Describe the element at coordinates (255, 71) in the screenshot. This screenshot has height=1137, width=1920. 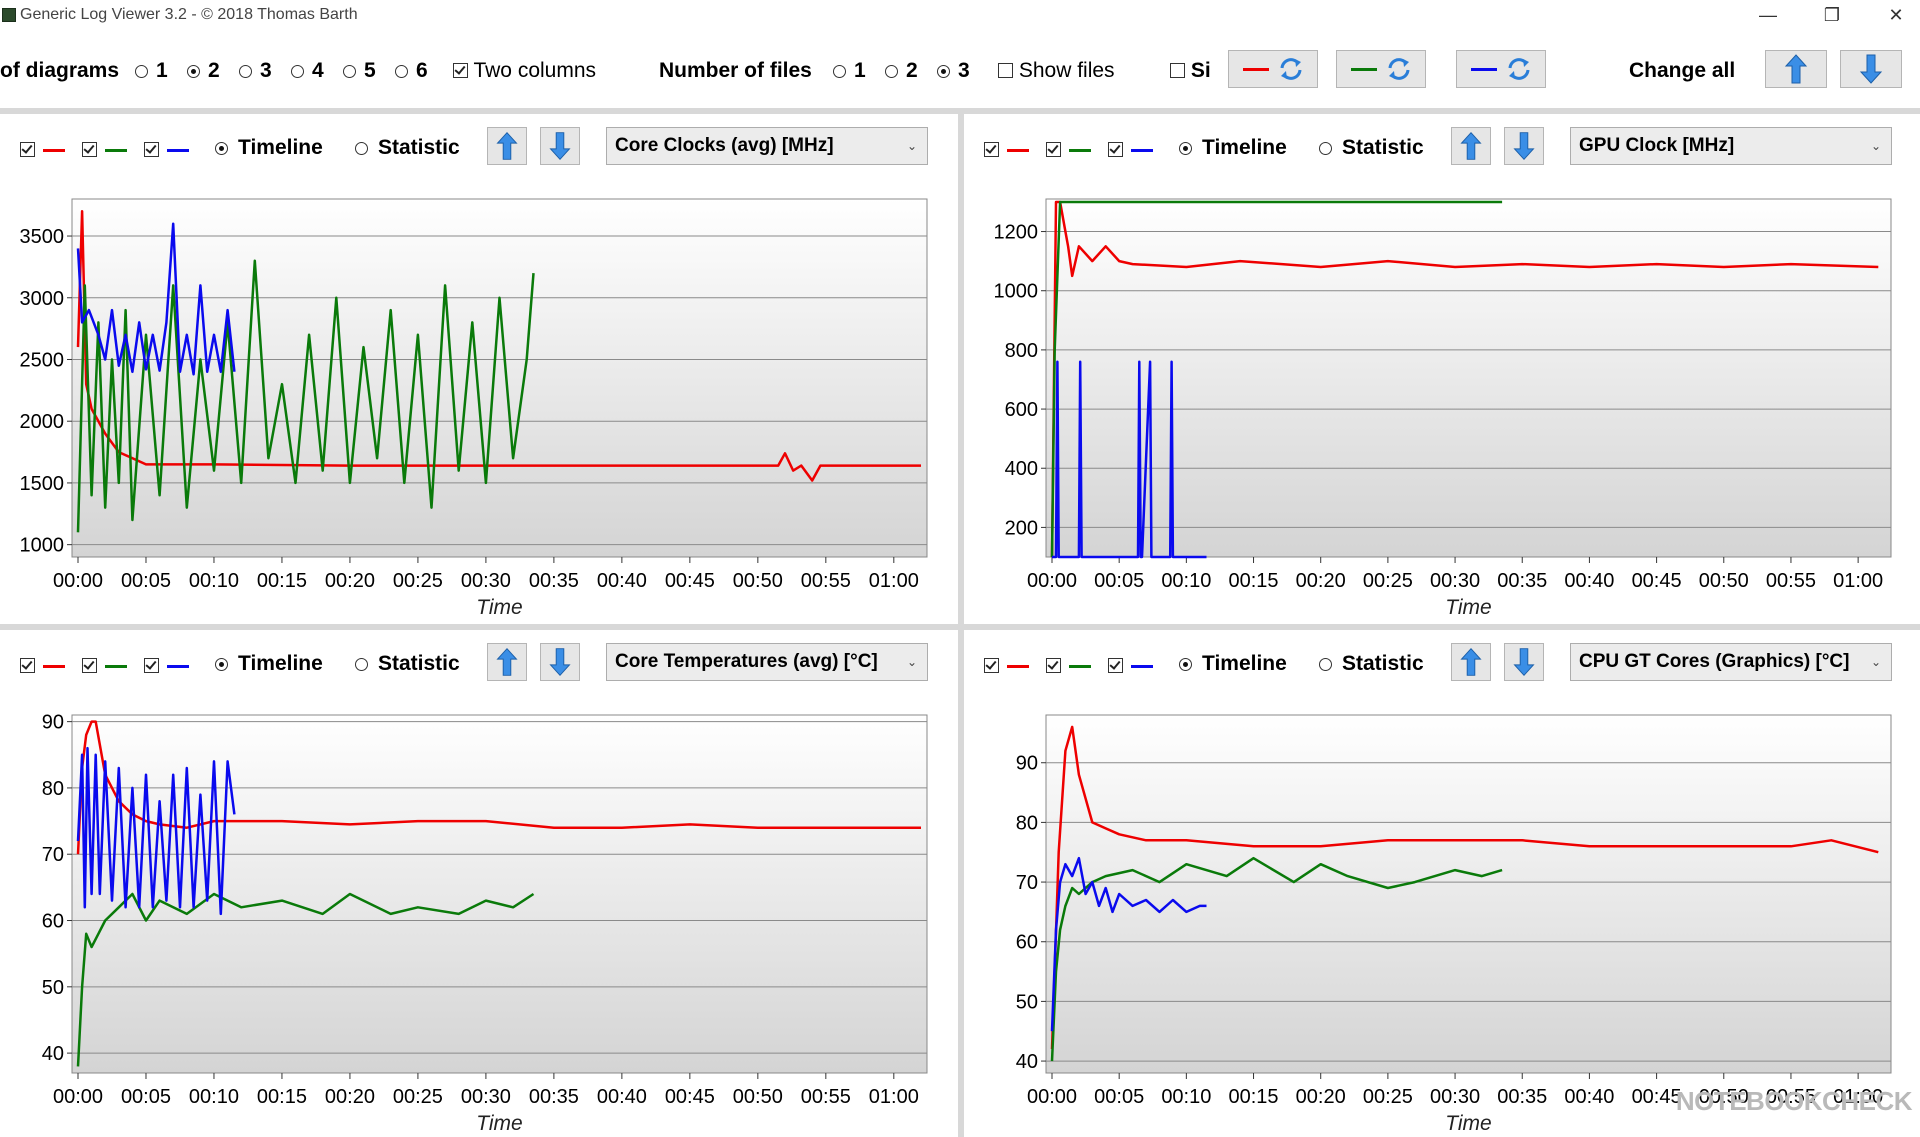
I see `diagram-count-radio-3: 3` at that location.